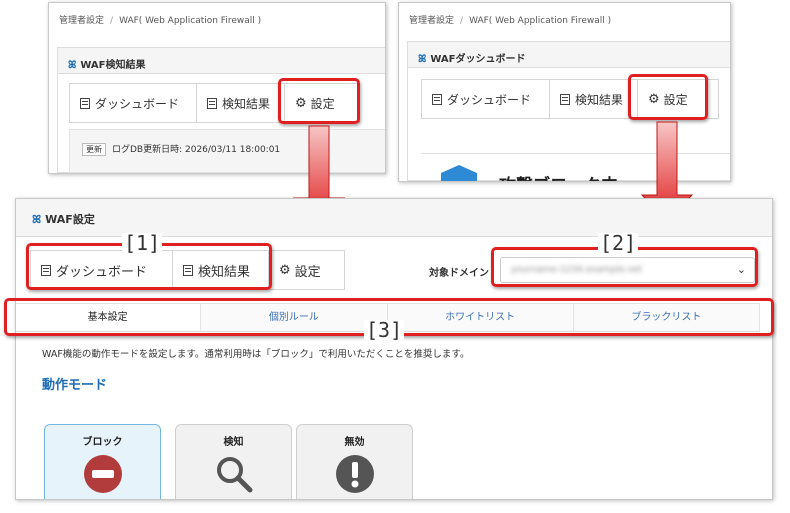 The image size is (790, 513). I want to click on stop-icon, so click(102, 474).